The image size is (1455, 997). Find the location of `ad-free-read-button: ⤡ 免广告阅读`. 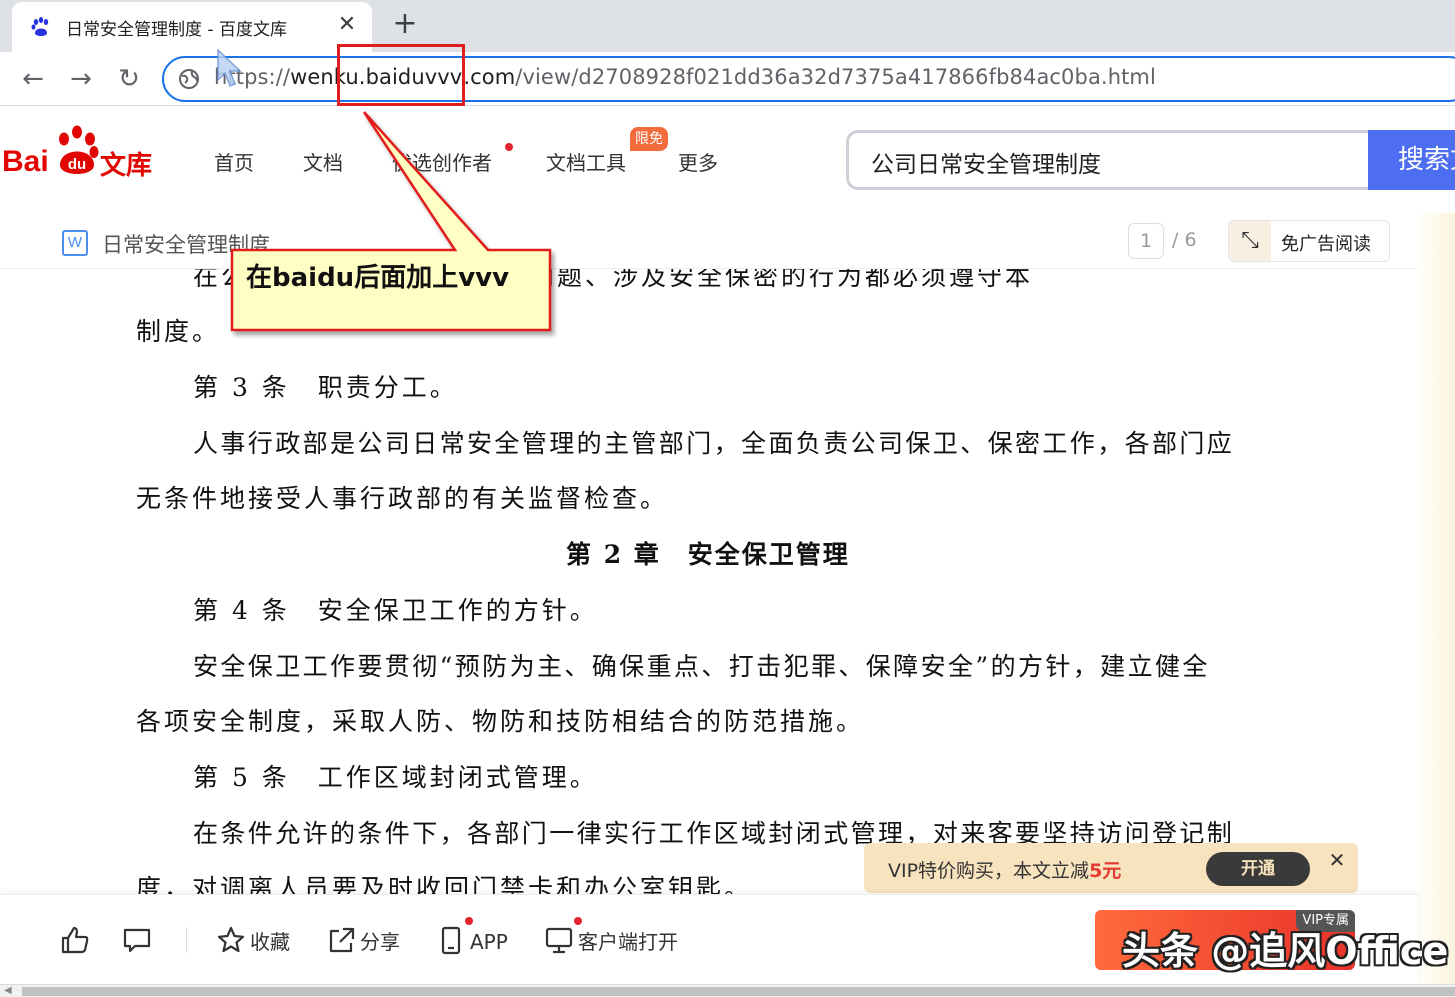

ad-free-read-button: ⤡ 免广告阅读 is located at coordinates (1309, 241).